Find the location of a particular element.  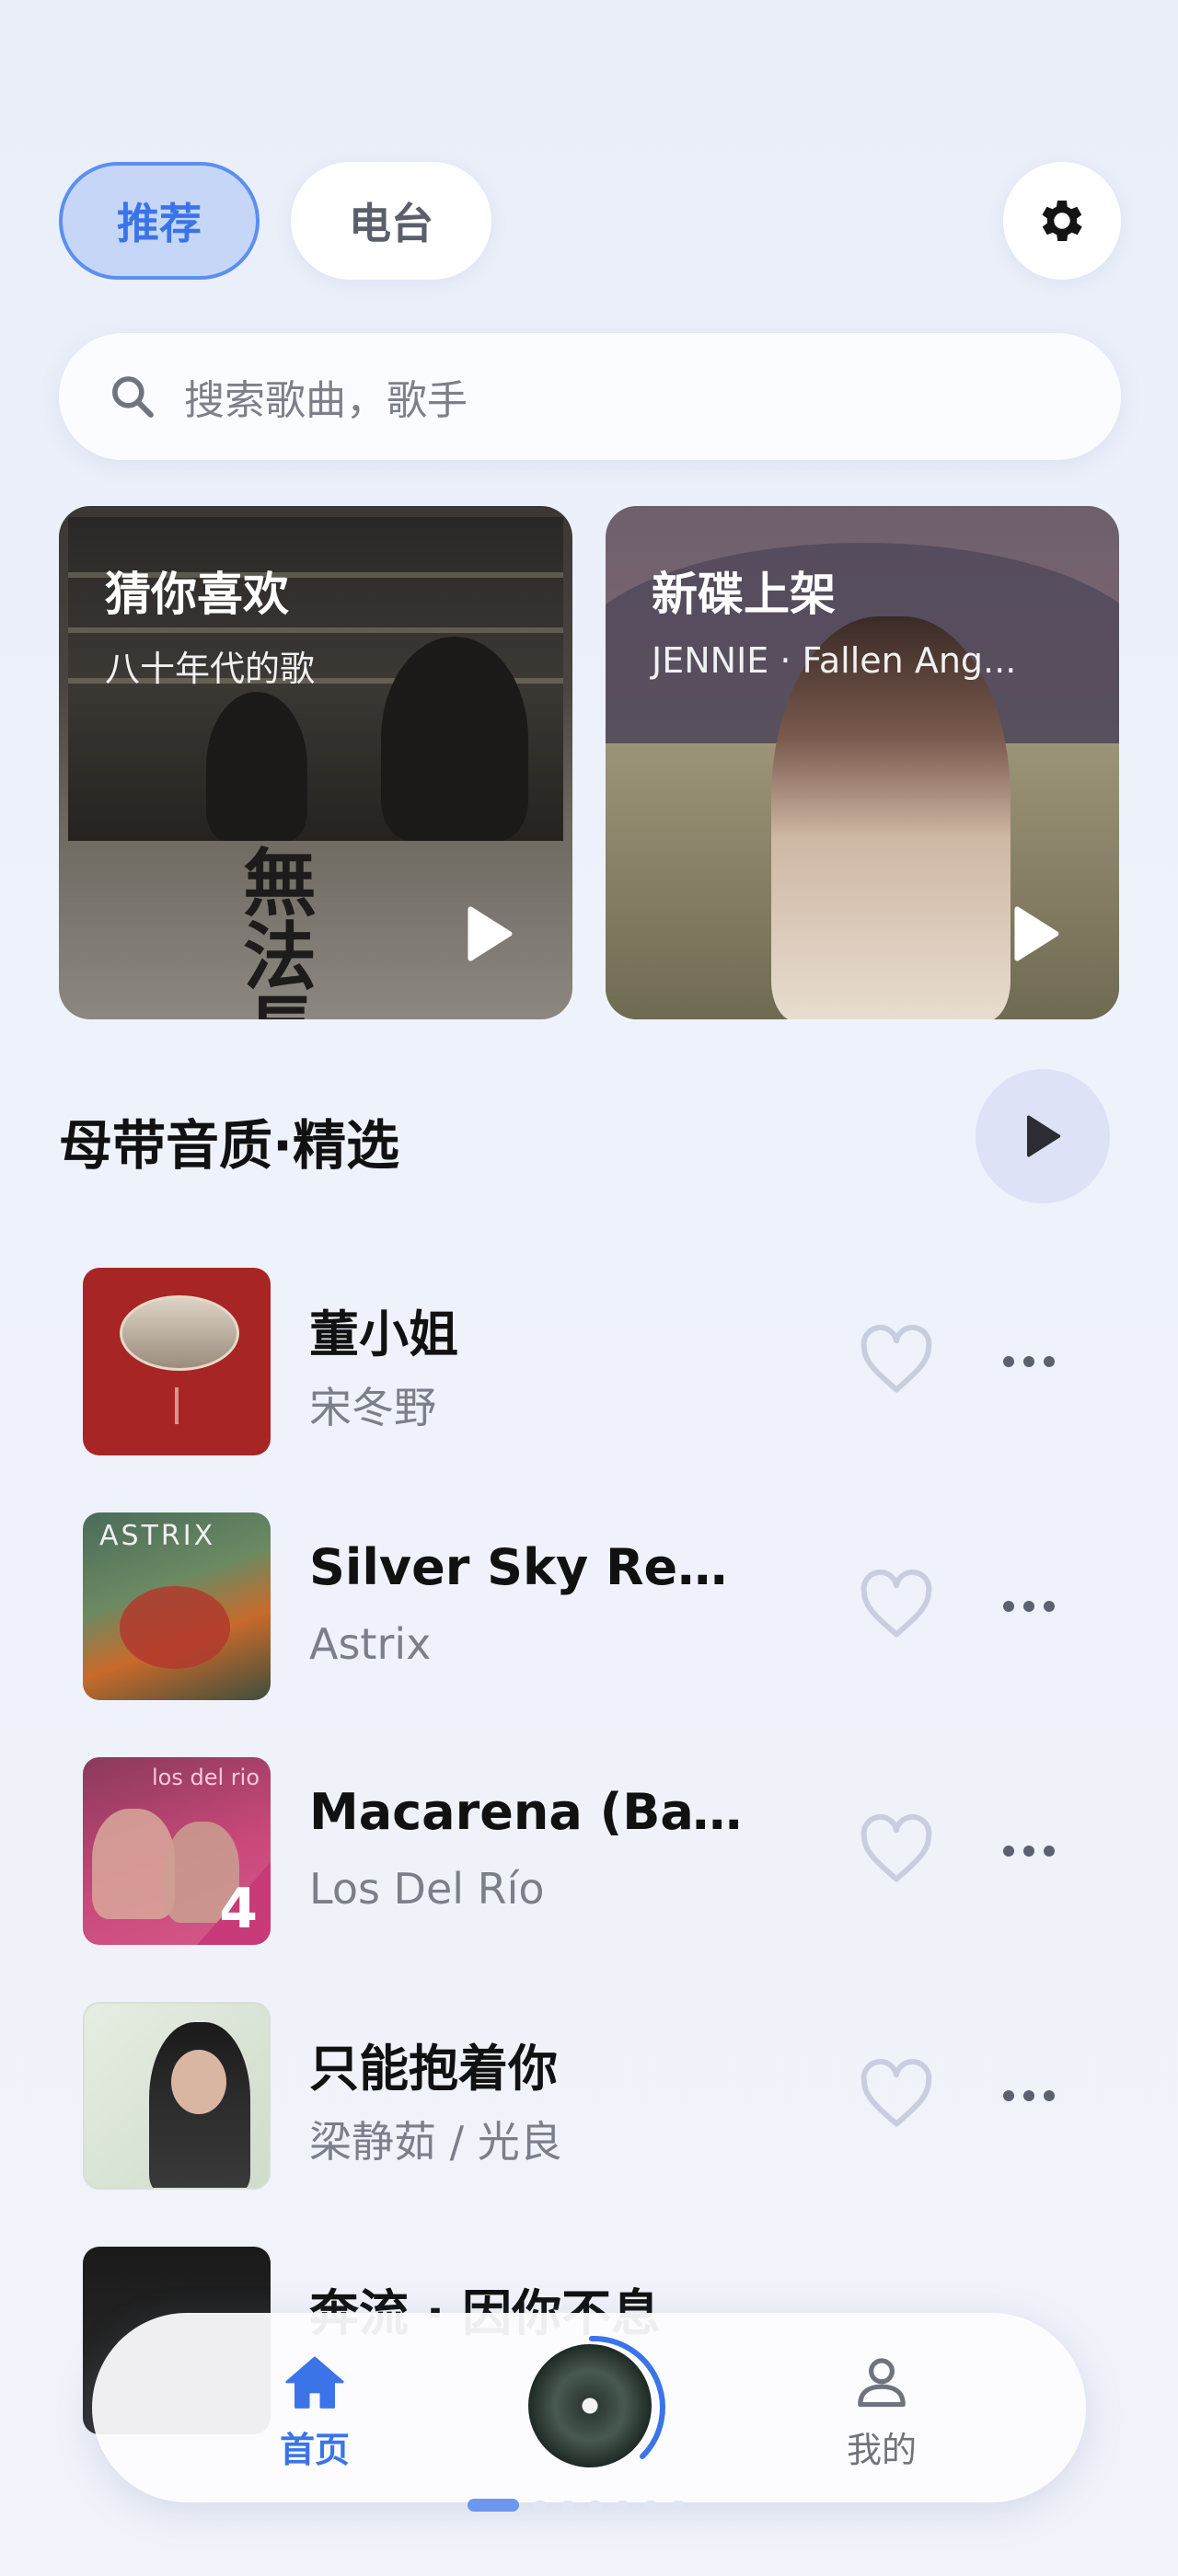

now-playing-disc is located at coordinates (591, 2407).